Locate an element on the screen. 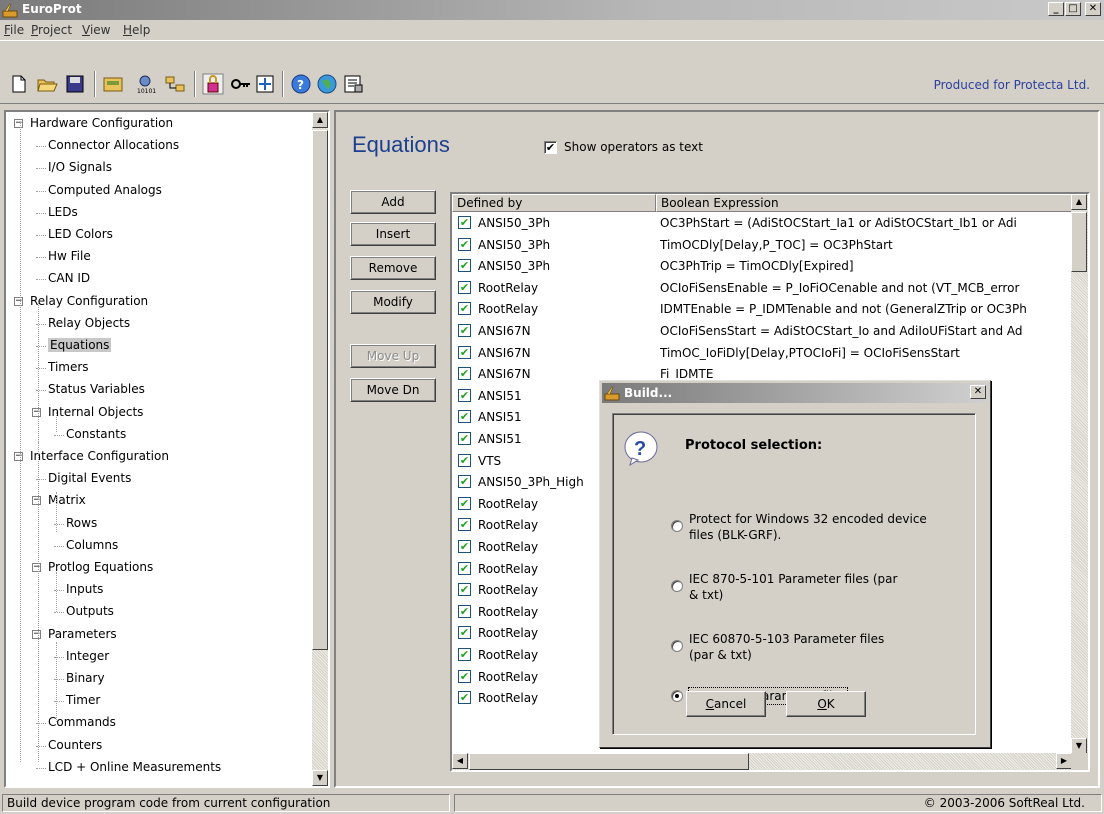 The height and width of the screenshot is (814, 1104). move-down-button: Move Dn is located at coordinates (393, 390).